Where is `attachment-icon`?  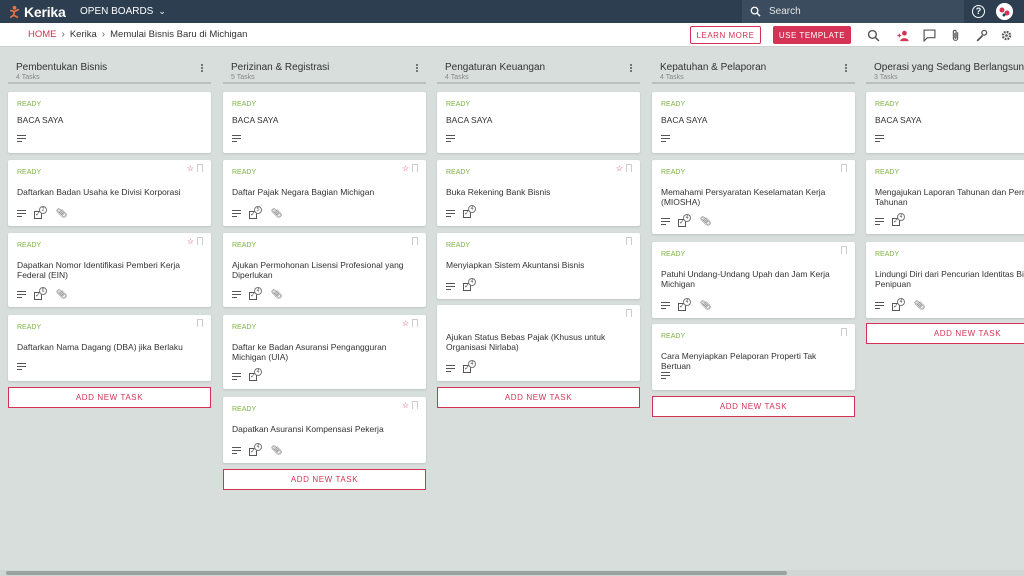
attachment-icon is located at coordinates (955, 35).